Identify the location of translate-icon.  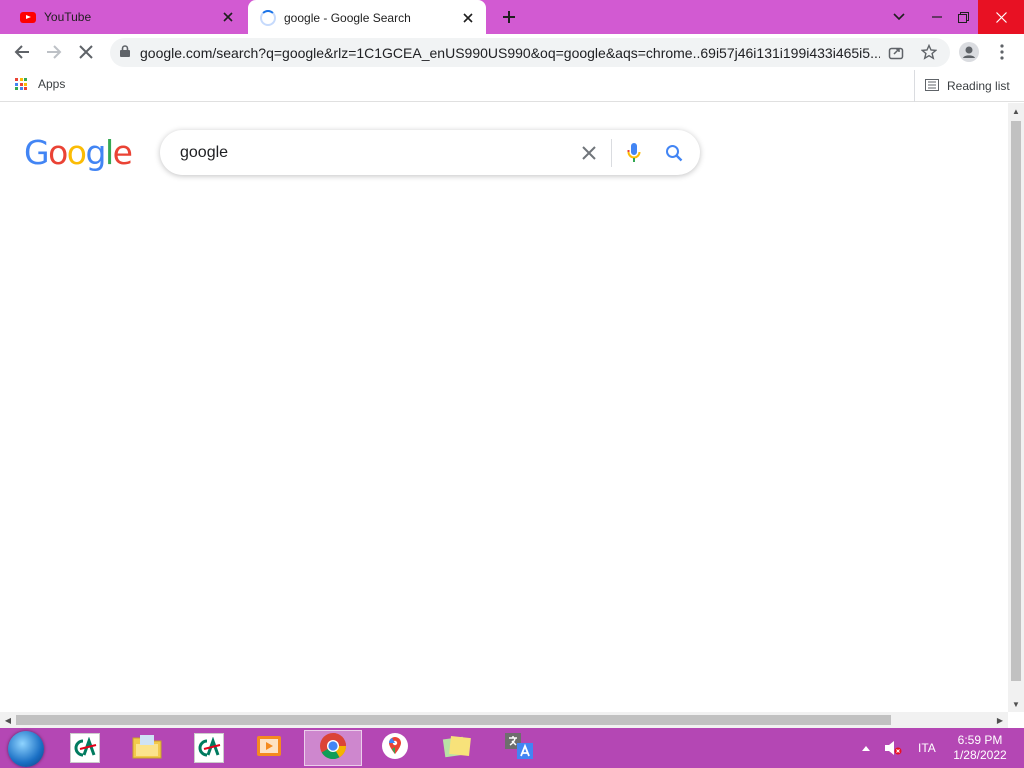
(519, 748).